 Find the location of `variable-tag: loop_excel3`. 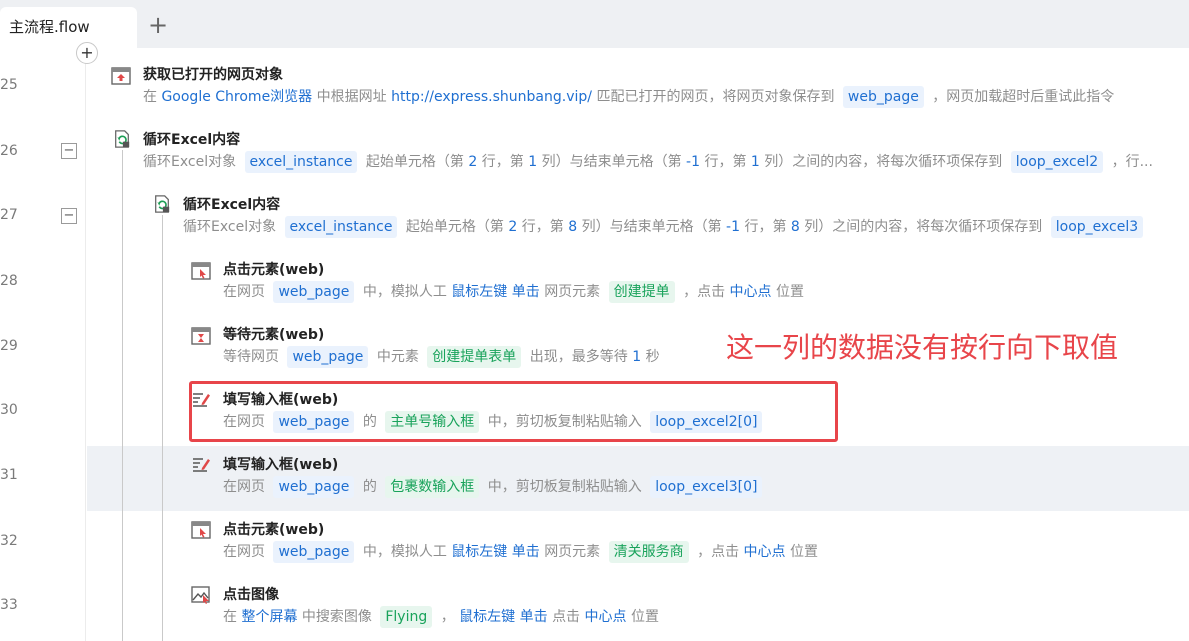

variable-tag: loop_excel3 is located at coordinates (1097, 227).